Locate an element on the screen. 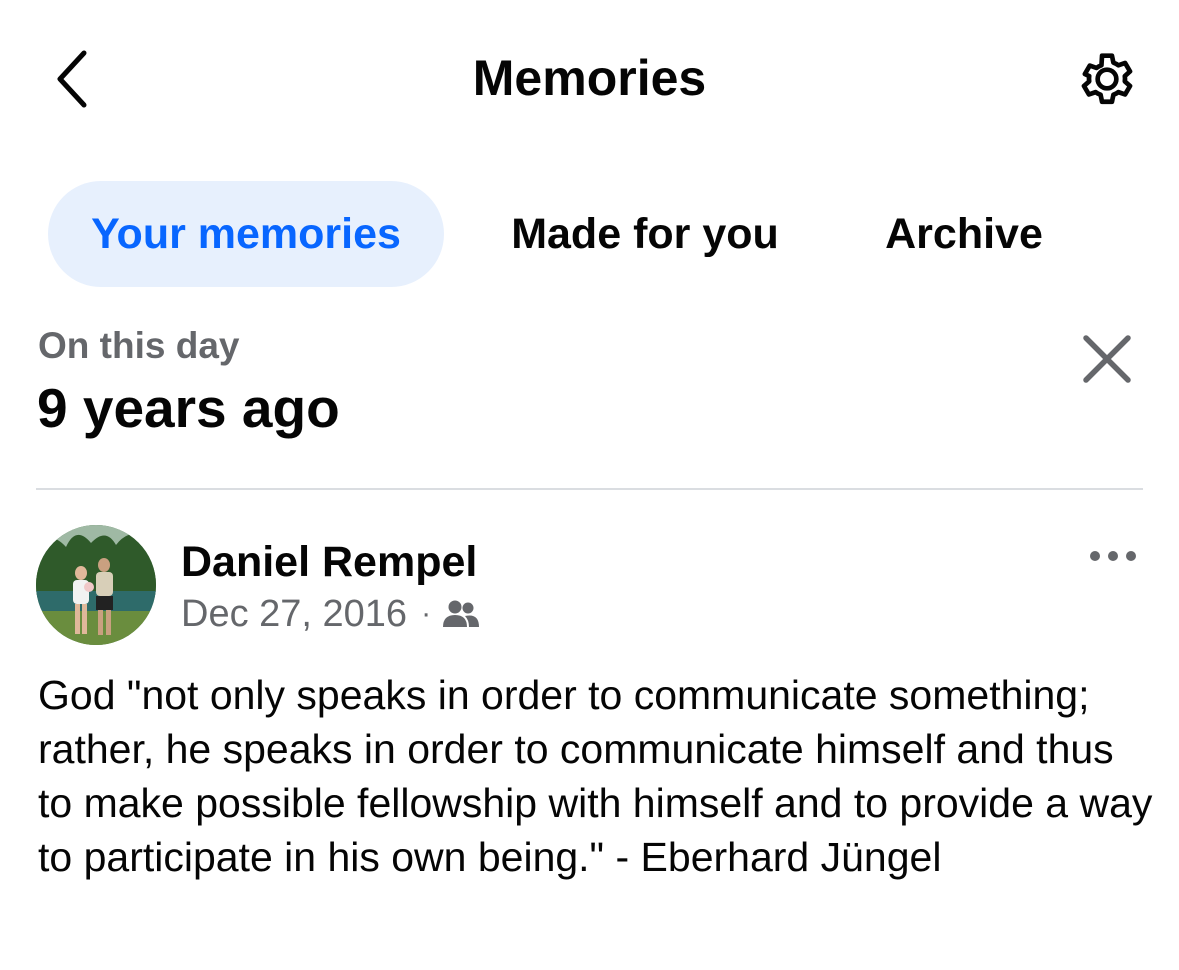 The width and height of the screenshot is (1179, 970). more-horizontal-icon is located at coordinates (1113, 556).